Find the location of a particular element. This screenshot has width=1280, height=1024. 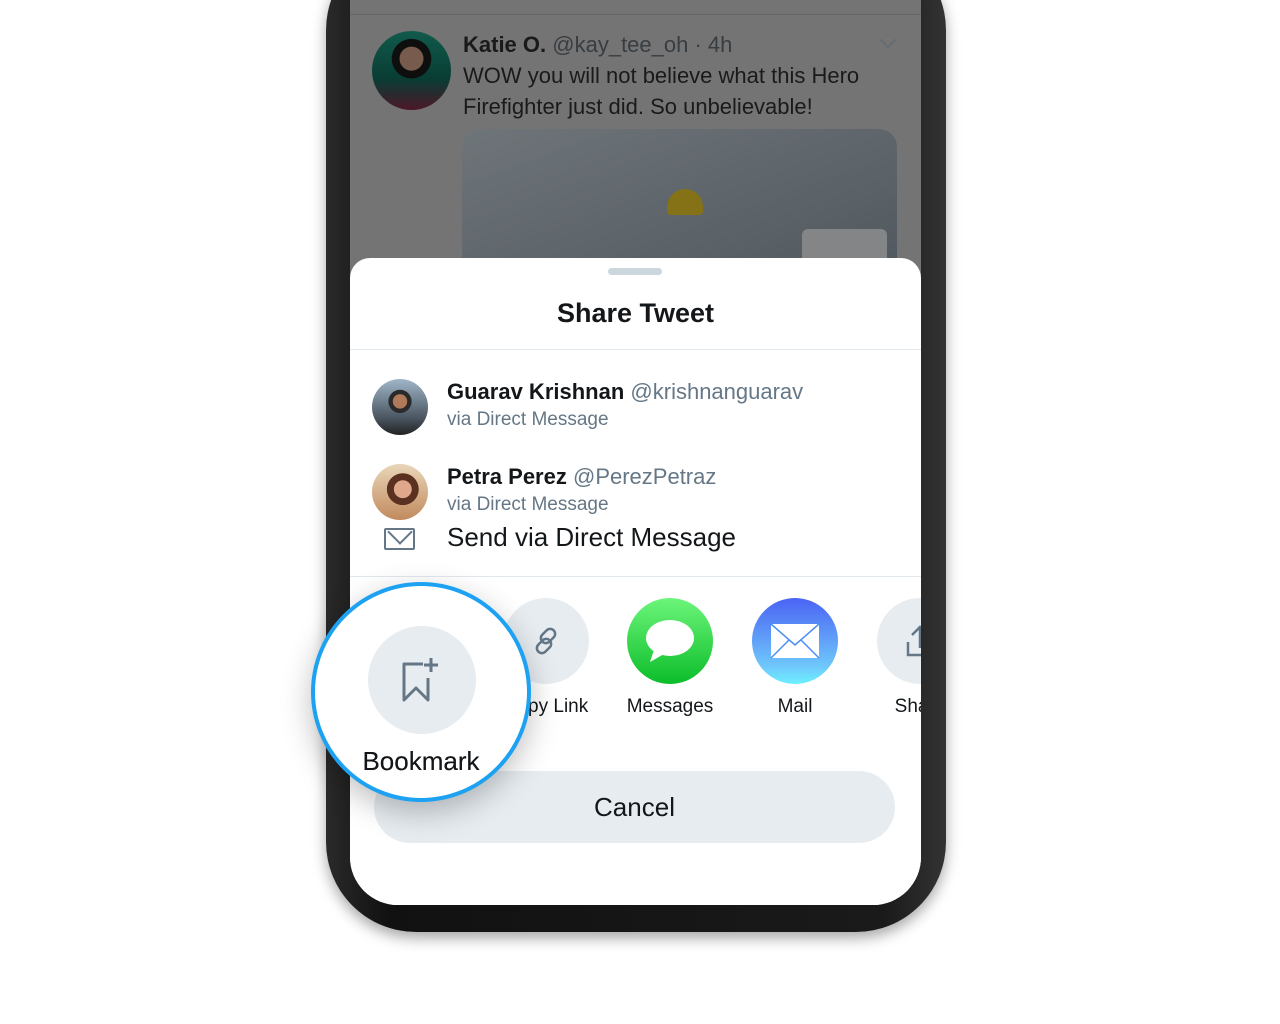

messages-button: Messages is located at coordinates (670, 658).